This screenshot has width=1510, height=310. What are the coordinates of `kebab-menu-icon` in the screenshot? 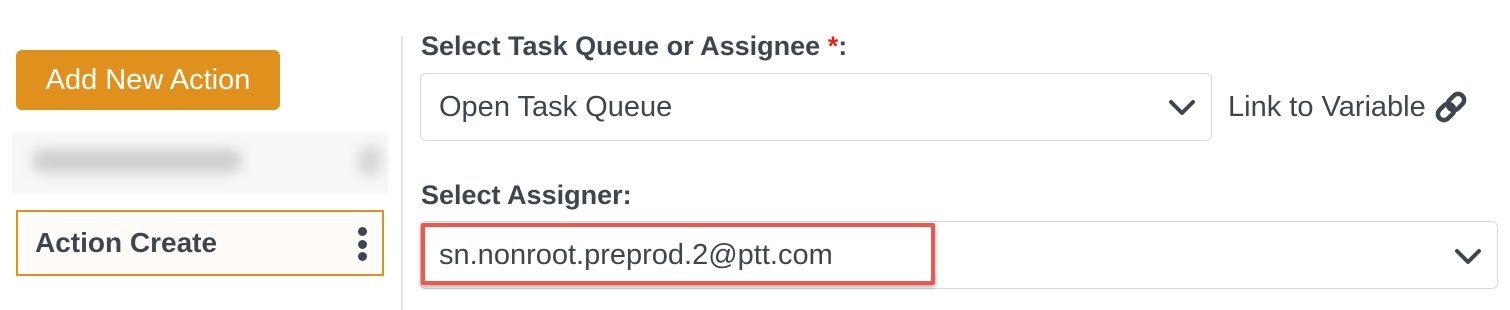 It's located at (362, 244).